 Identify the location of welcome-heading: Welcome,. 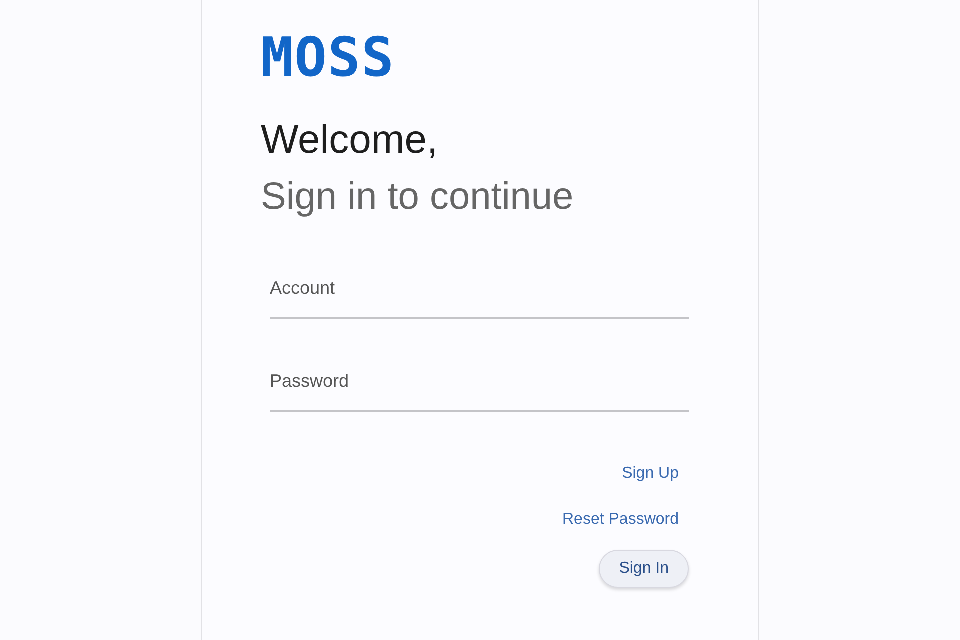
(349, 140).